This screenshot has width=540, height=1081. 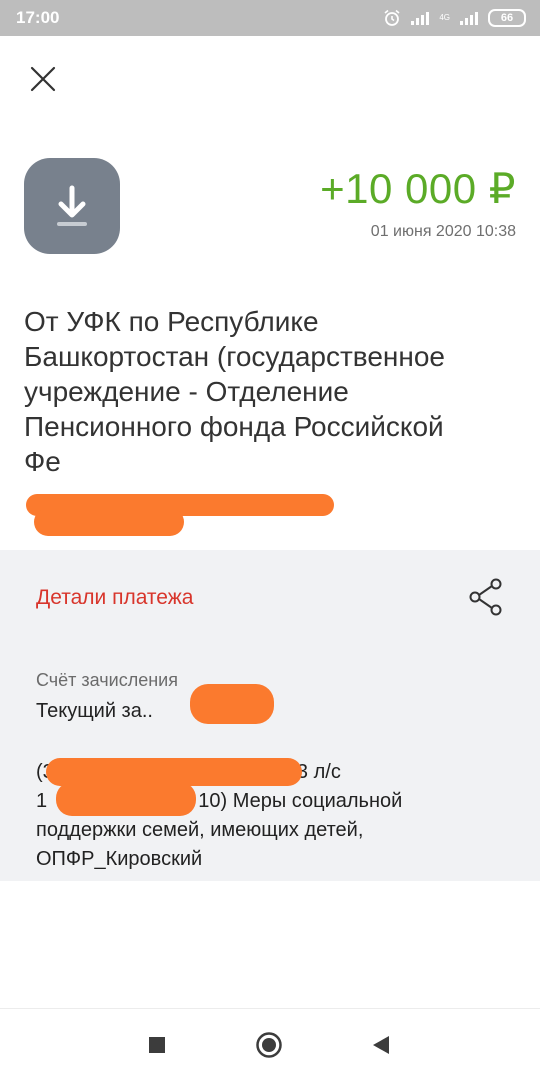 I want to click on square-icon, so click(x=157, y=1045).